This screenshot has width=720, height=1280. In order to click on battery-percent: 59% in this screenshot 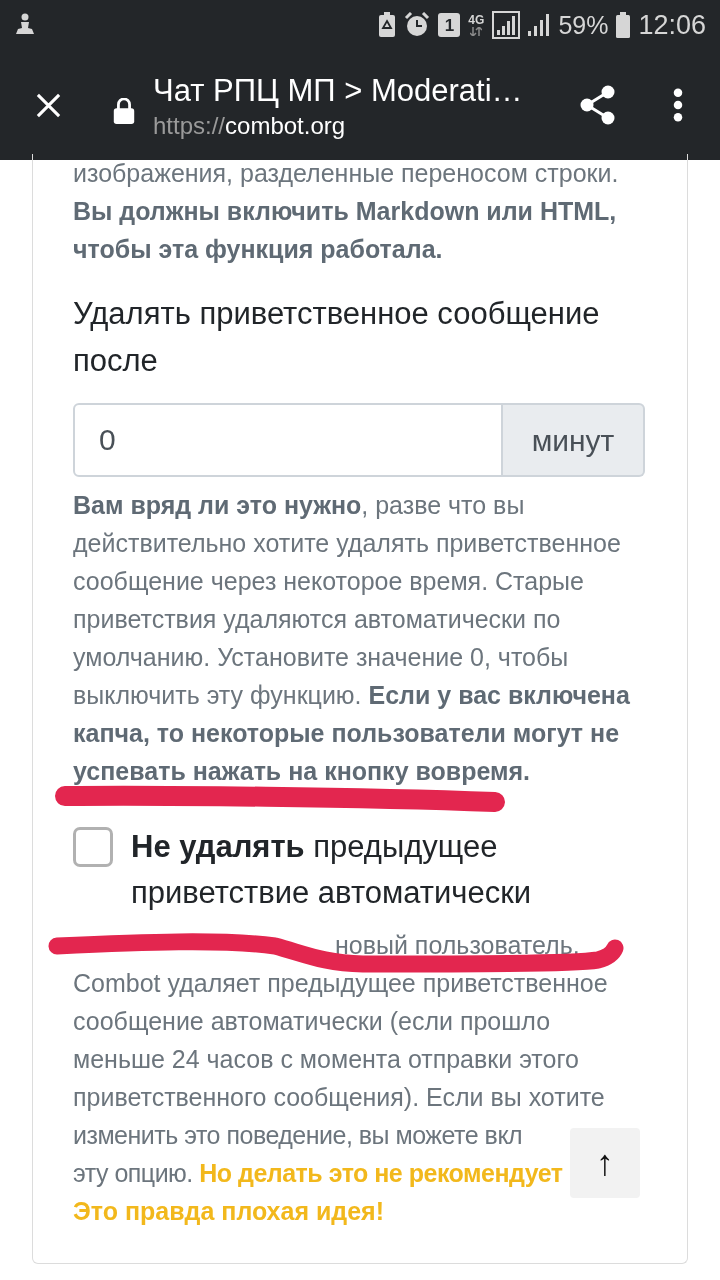, I will do `click(583, 25)`.